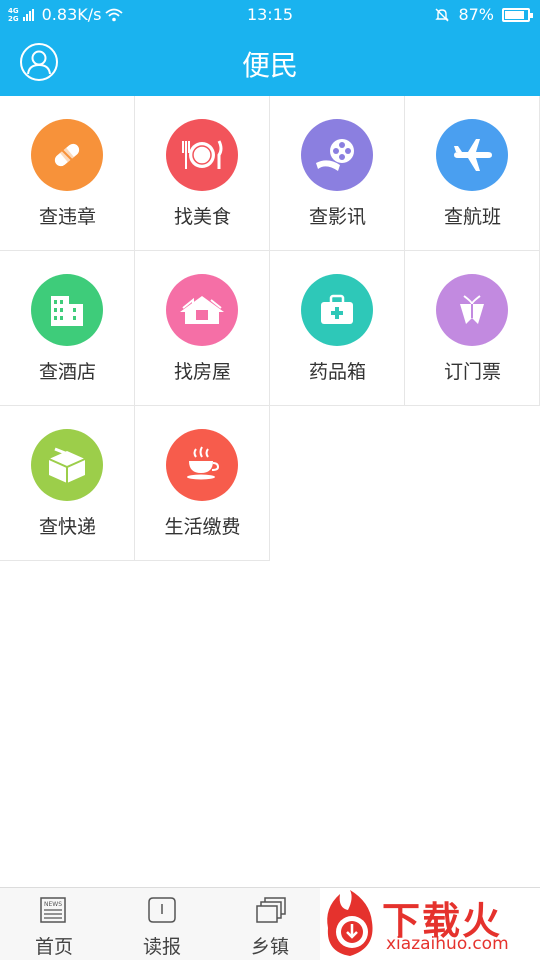 This screenshot has width=540, height=961. Describe the element at coordinates (269, 947) in the screenshot. I see `tab-label: 乡镇` at that location.